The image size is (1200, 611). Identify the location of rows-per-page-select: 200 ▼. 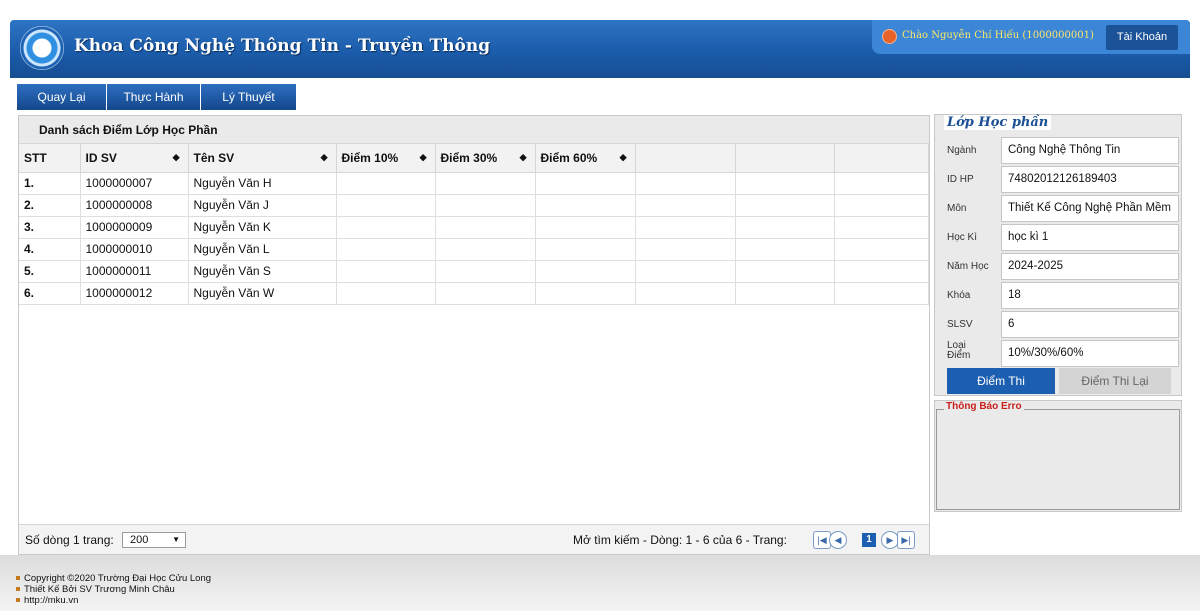
(154, 540).